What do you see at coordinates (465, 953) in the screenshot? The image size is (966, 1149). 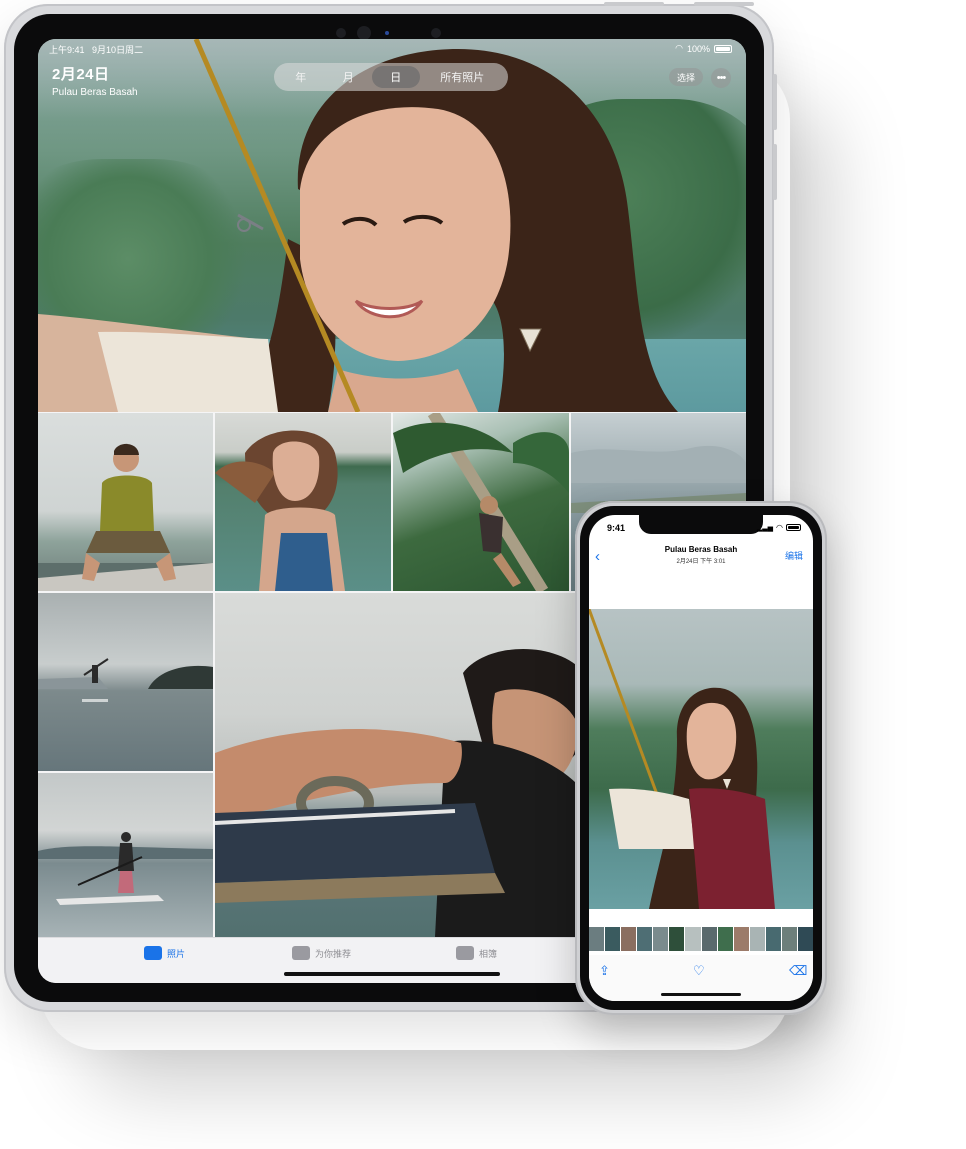 I see `albums-icon` at bounding box center [465, 953].